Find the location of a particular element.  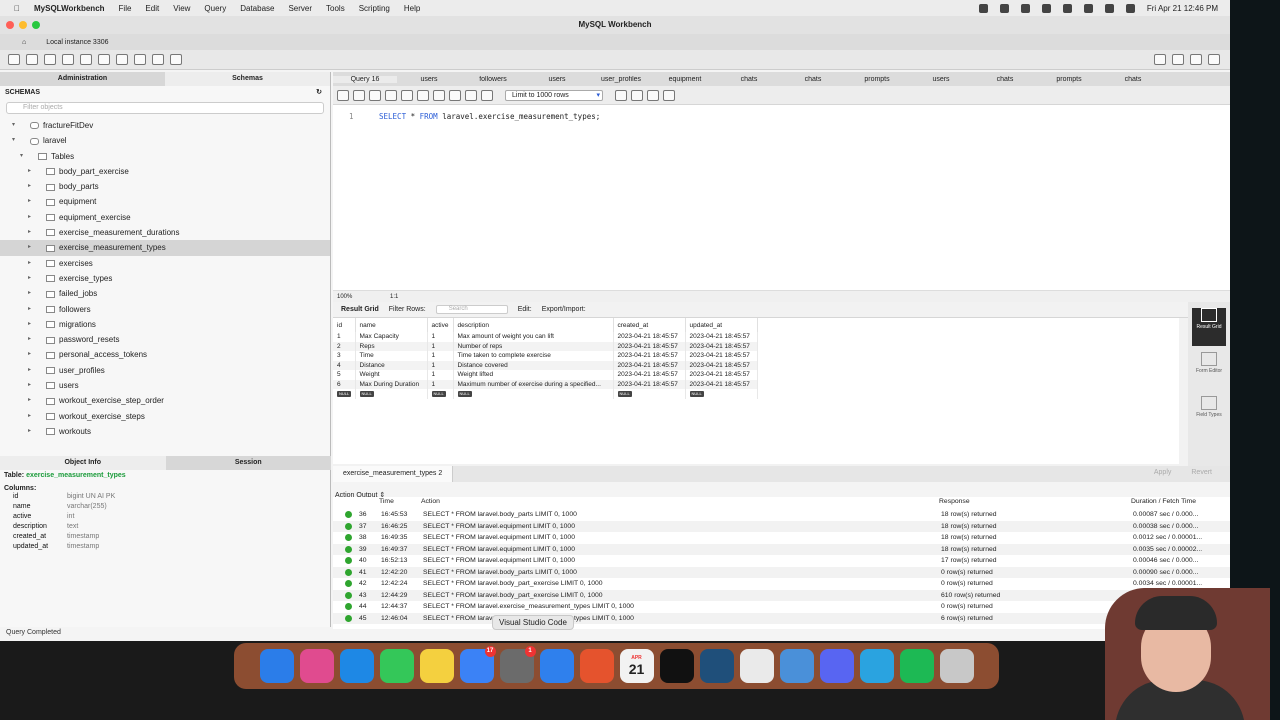

invisible-chars-button is located at coordinates (653, 95).